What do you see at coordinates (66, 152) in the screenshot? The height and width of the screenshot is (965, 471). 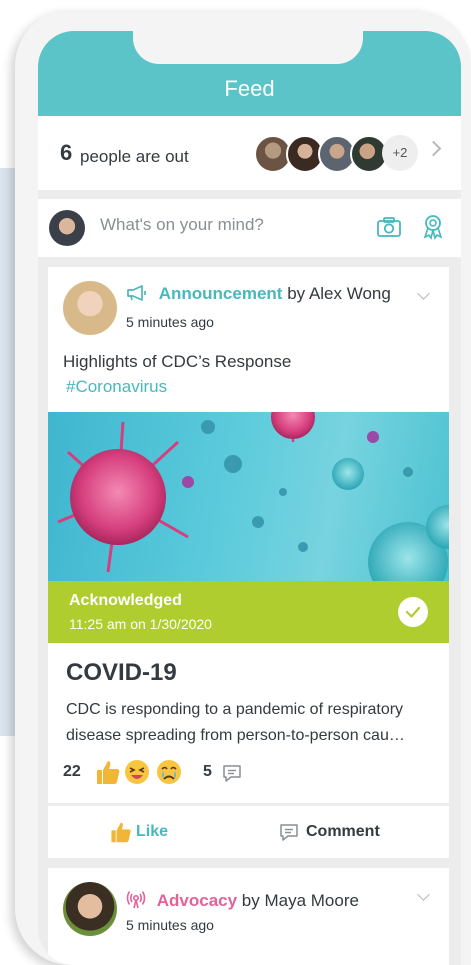 I see `people-out-count: 6` at bounding box center [66, 152].